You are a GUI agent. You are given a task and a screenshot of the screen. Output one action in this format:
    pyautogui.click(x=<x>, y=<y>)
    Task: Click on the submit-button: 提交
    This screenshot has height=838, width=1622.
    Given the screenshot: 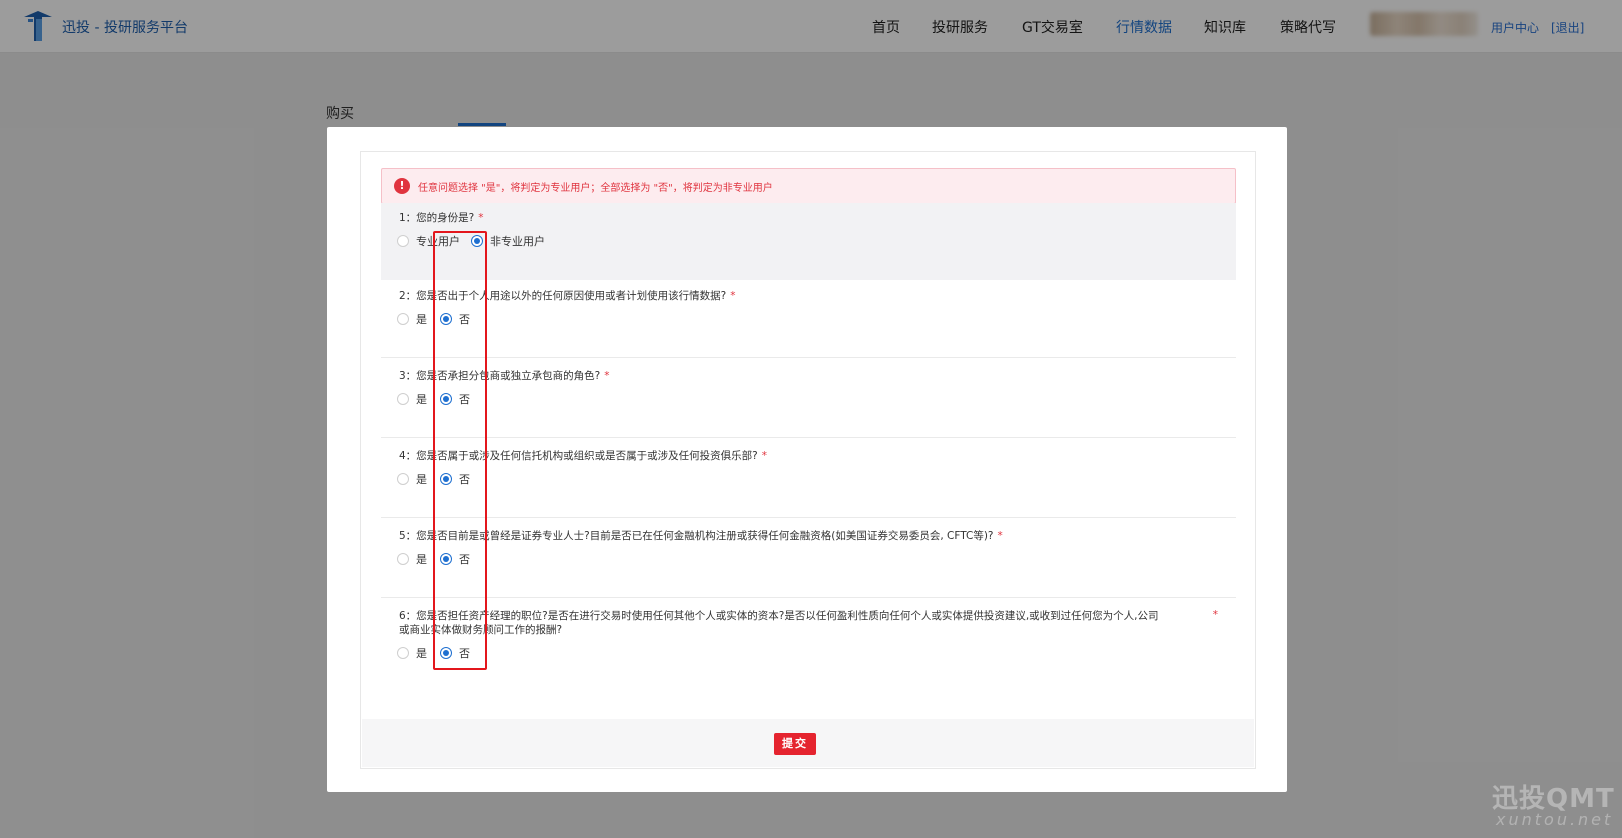 What is the action you would take?
    pyautogui.click(x=795, y=744)
    